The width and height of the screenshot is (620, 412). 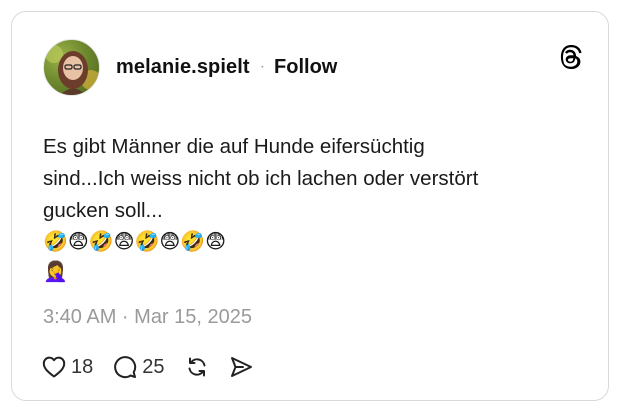 I want to click on follow-button: Follow, so click(x=305, y=67).